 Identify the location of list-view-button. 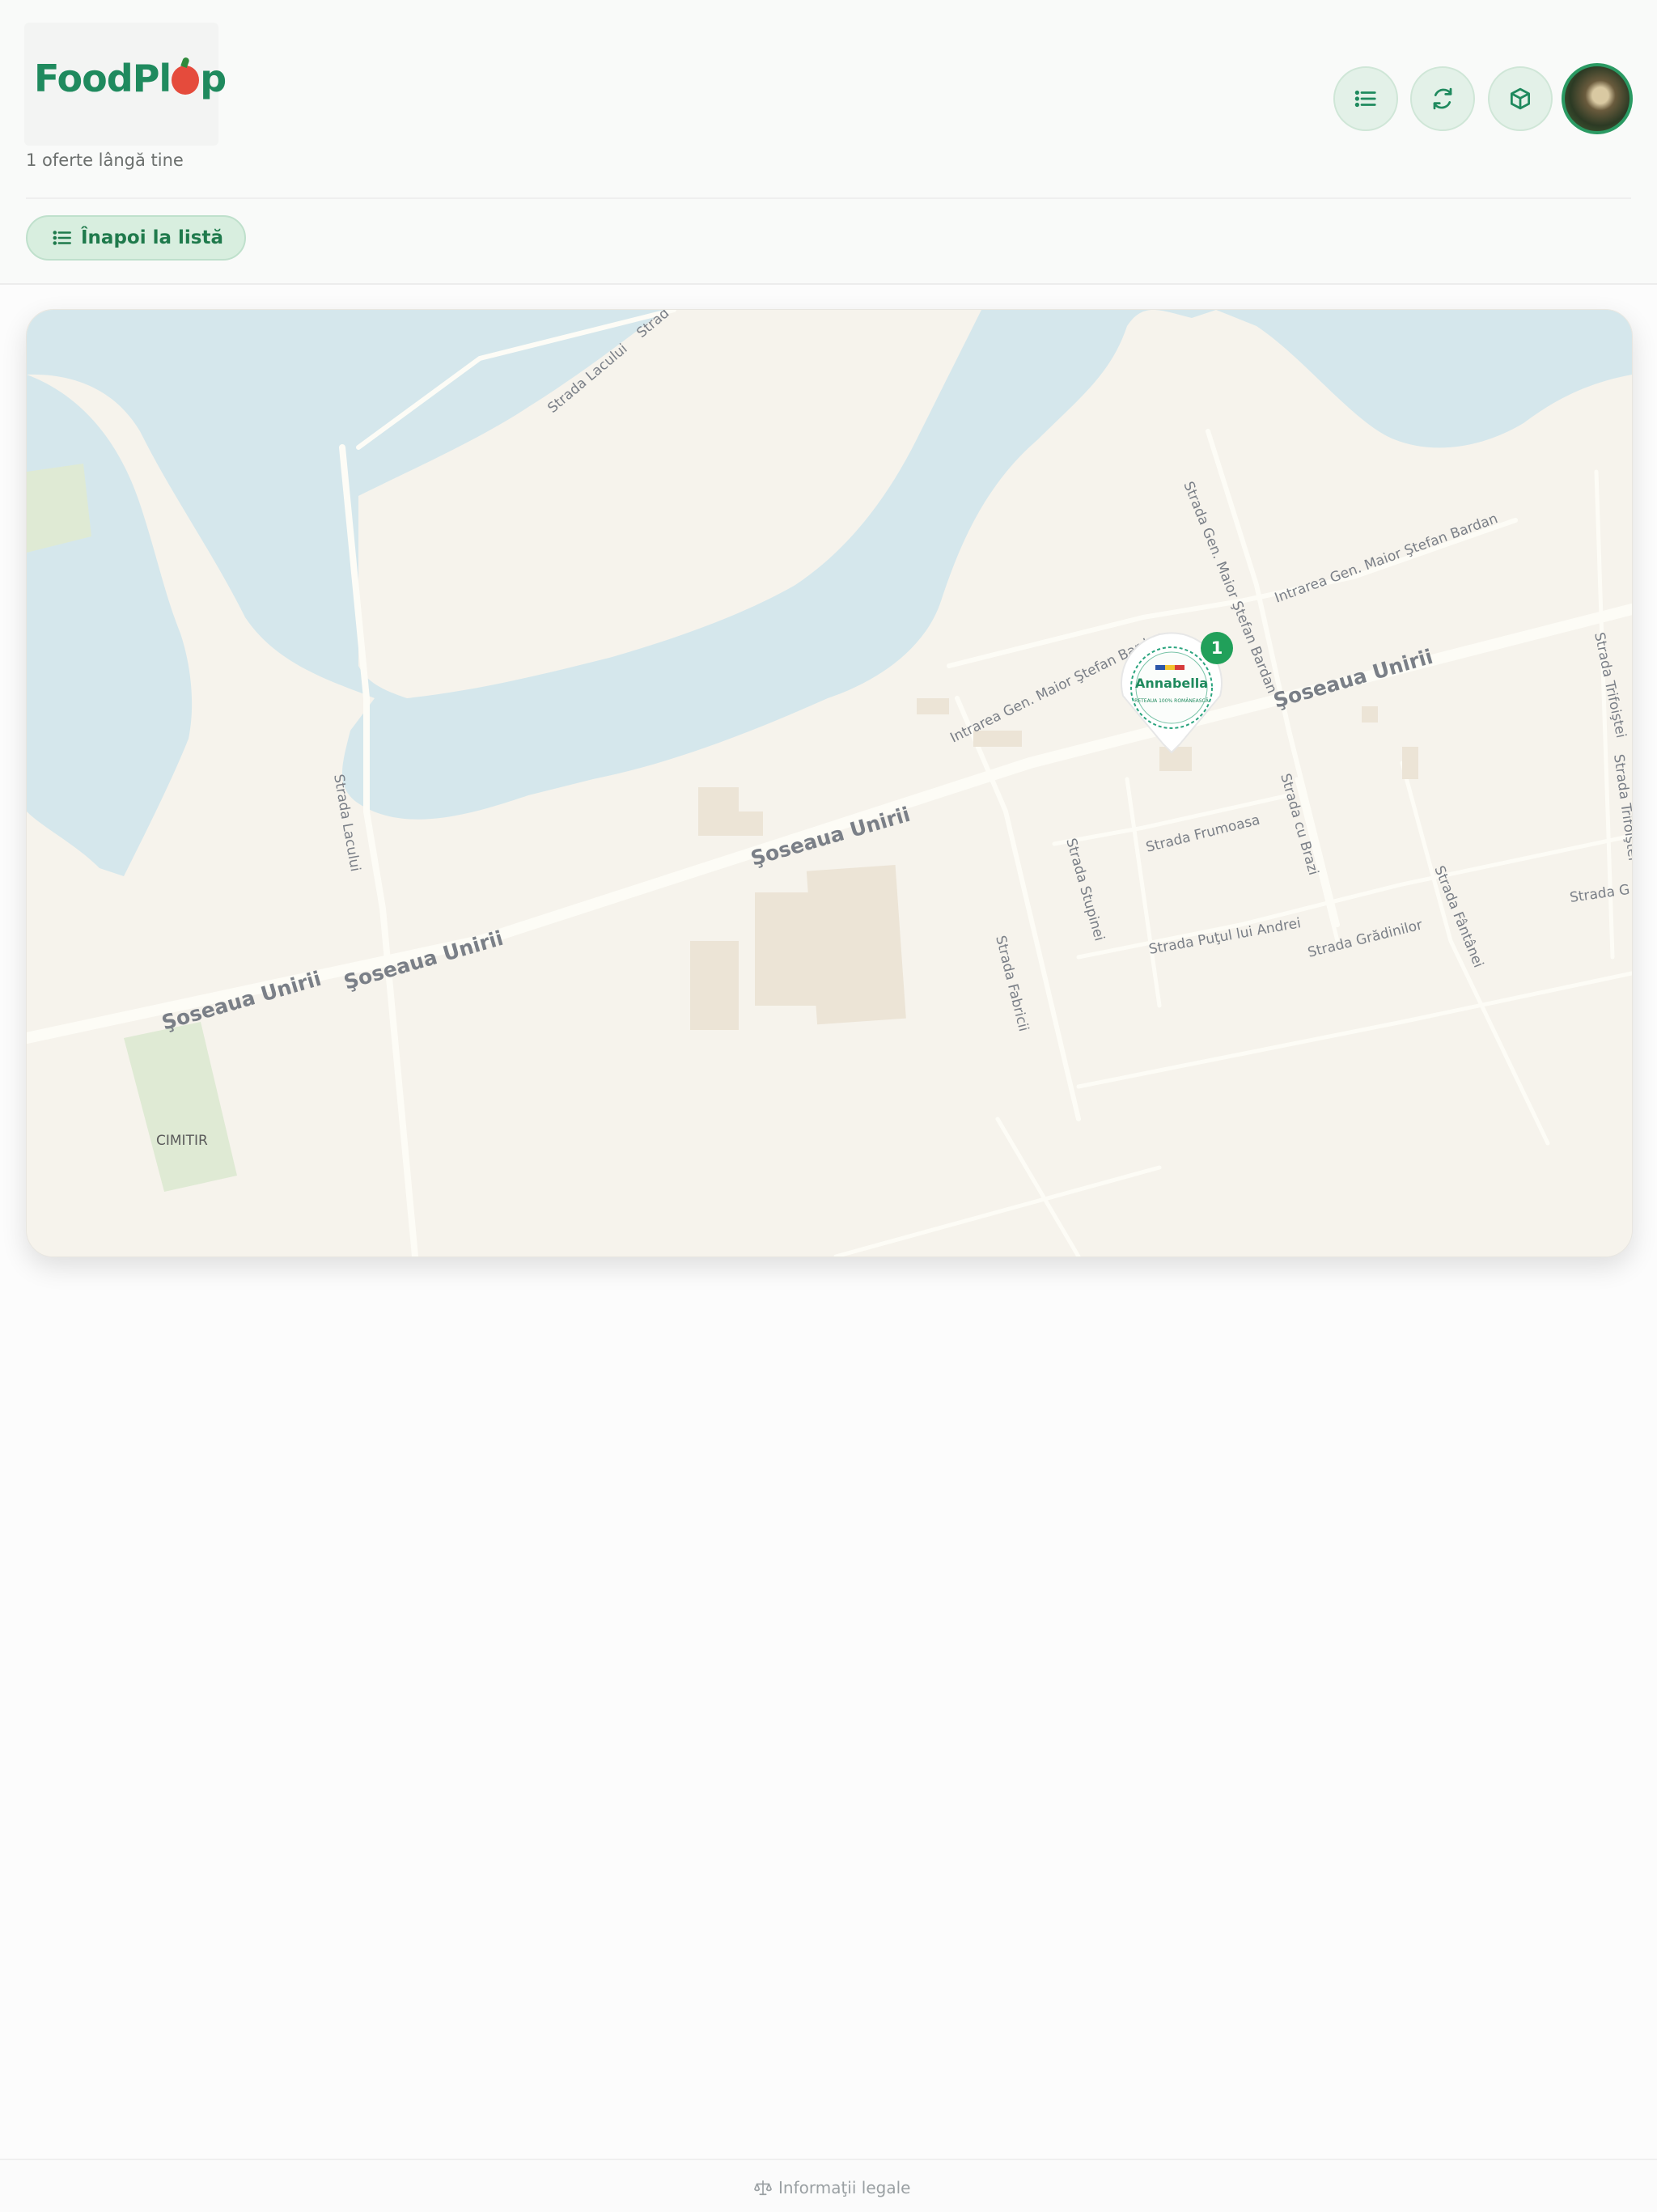
(1365, 98).